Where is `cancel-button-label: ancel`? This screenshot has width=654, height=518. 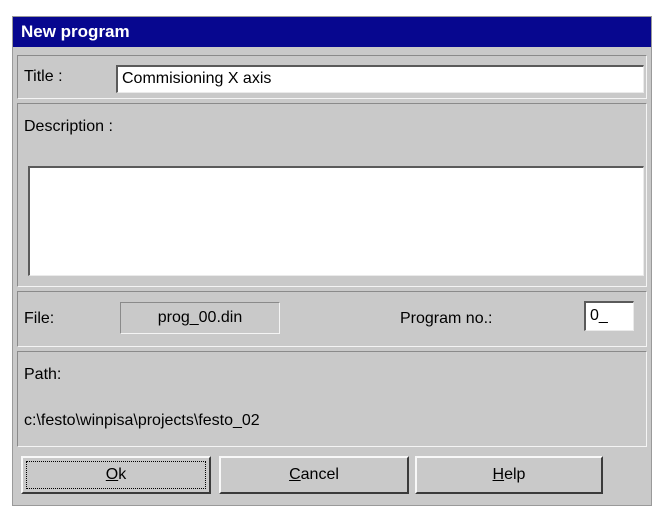 cancel-button-label: ancel is located at coordinates (319, 474).